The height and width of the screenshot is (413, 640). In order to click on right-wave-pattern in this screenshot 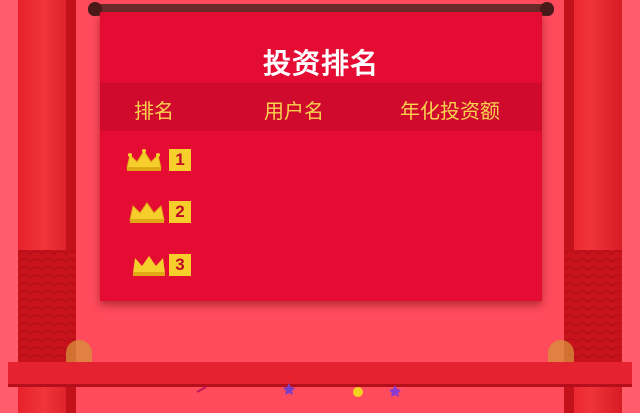, I will do `click(593, 306)`.